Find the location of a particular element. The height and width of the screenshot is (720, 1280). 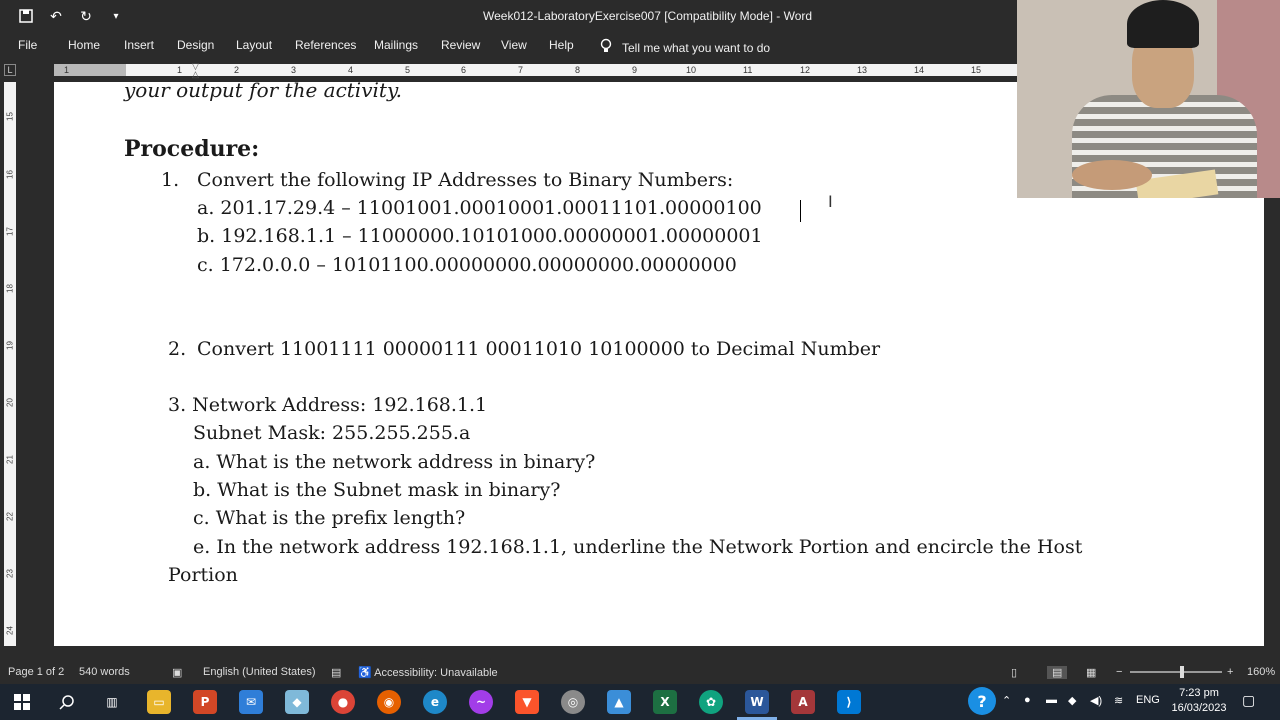

task-view-icon: ▥ is located at coordinates (112, 702).